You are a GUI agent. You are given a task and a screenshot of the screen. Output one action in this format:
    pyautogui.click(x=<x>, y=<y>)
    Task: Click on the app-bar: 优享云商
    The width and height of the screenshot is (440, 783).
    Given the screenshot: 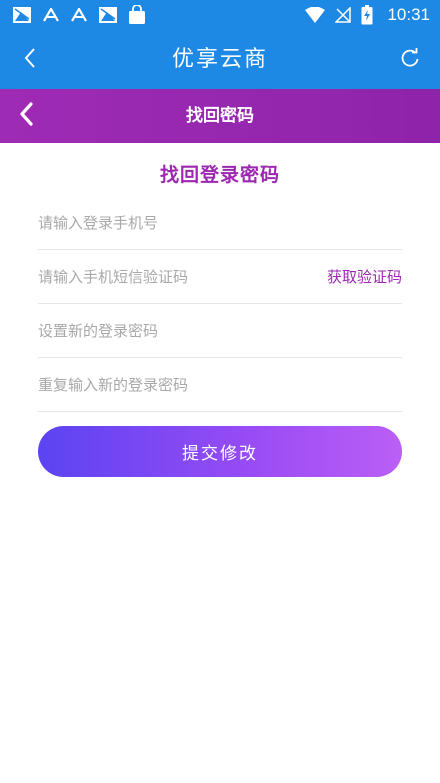 What is the action you would take?
    pyautogui.click(x=220, y=59)
    